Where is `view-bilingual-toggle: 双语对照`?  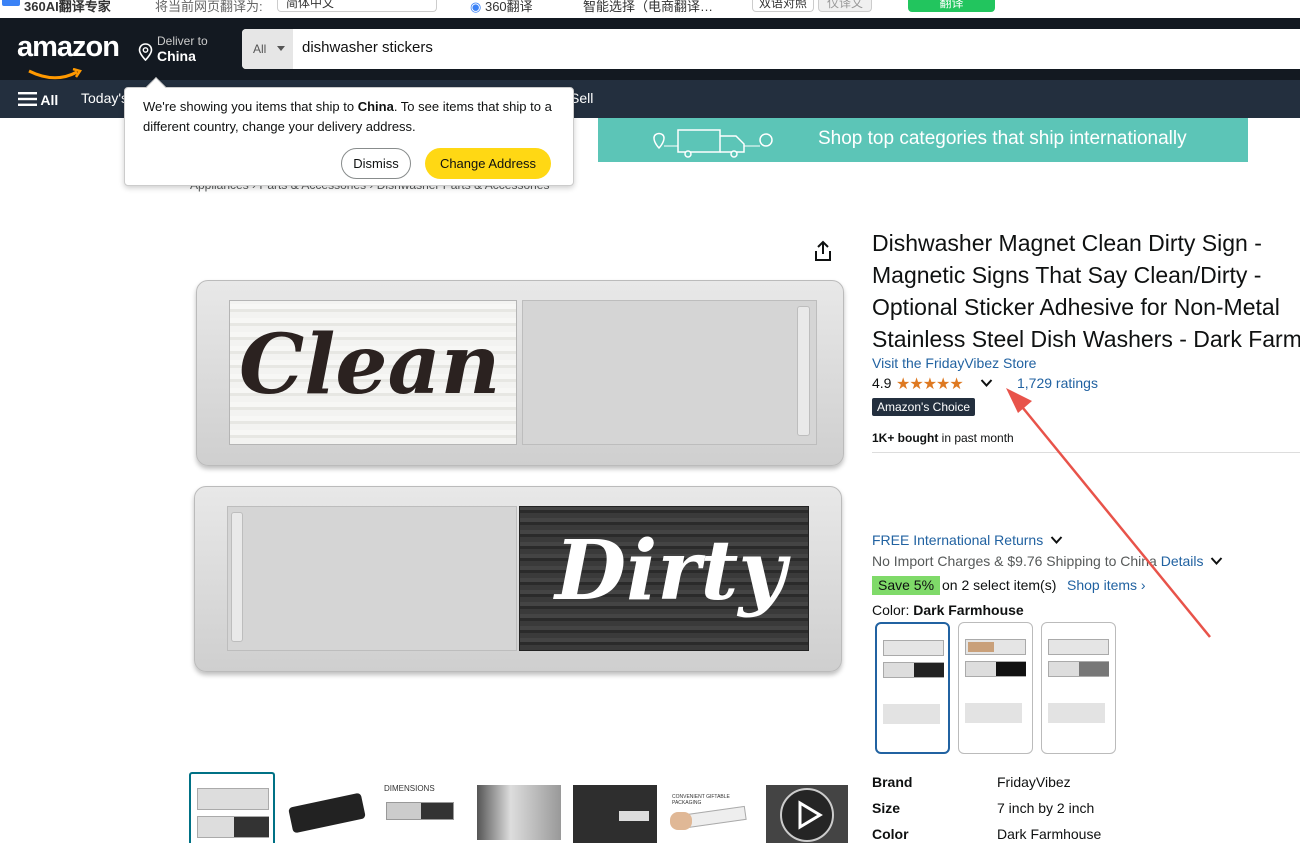
view-bilingual-toggle: 双语对照 is located at coordinates (783, 6).